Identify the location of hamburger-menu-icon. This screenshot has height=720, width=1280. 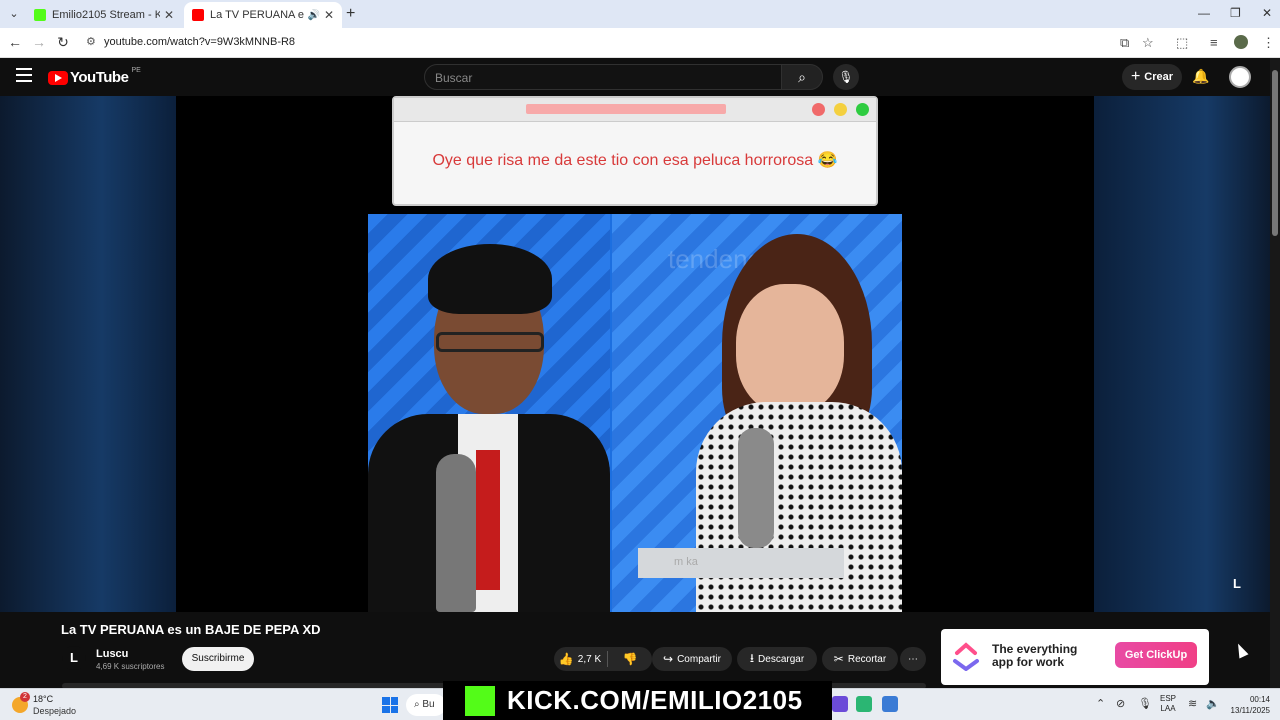
(24, 75).